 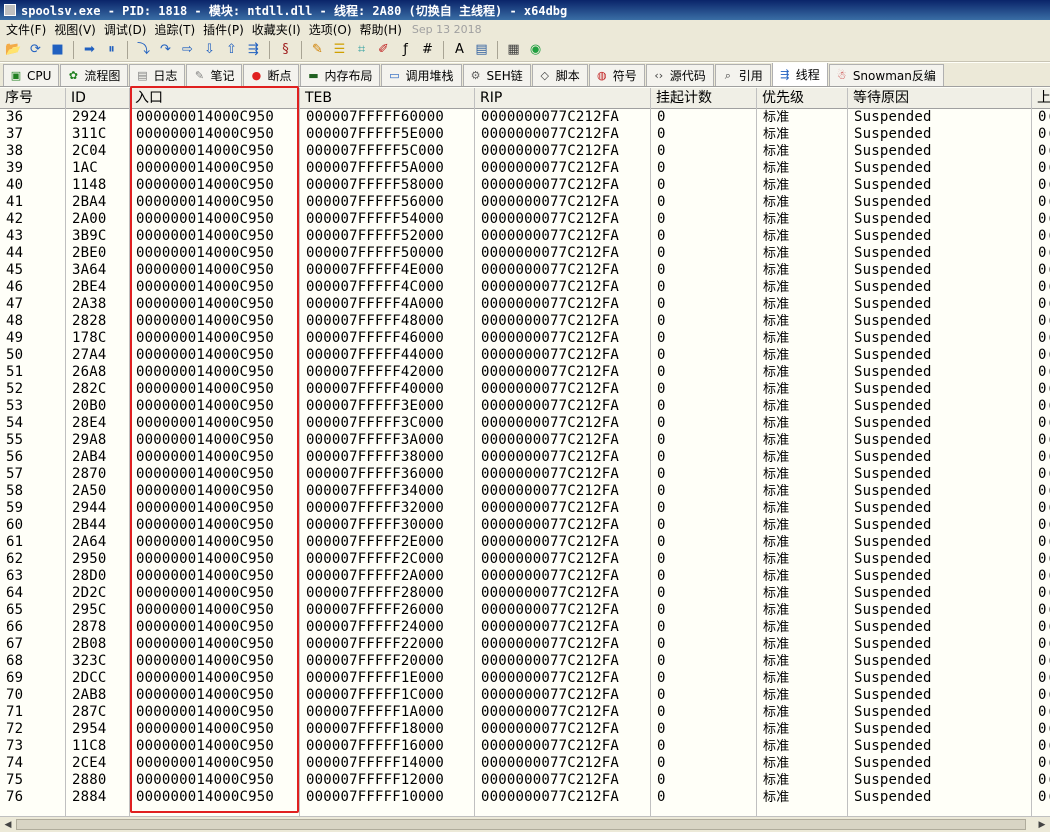 What do you see at coordinates (802, 98) in the screenshot?
I see `column-header-6: 优先级` at bounding box center [802, 98].